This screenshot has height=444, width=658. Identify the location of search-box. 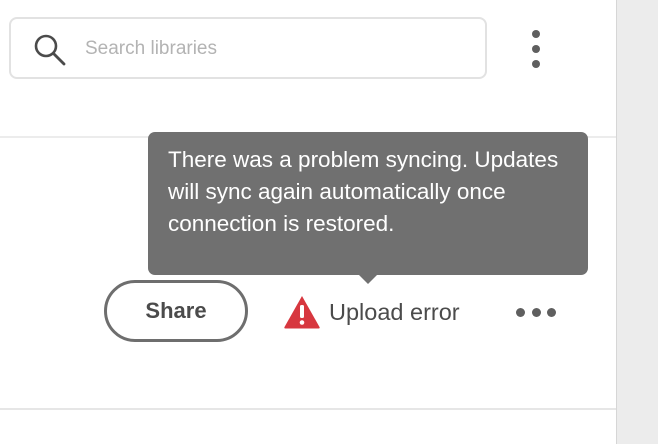
(248, 48).